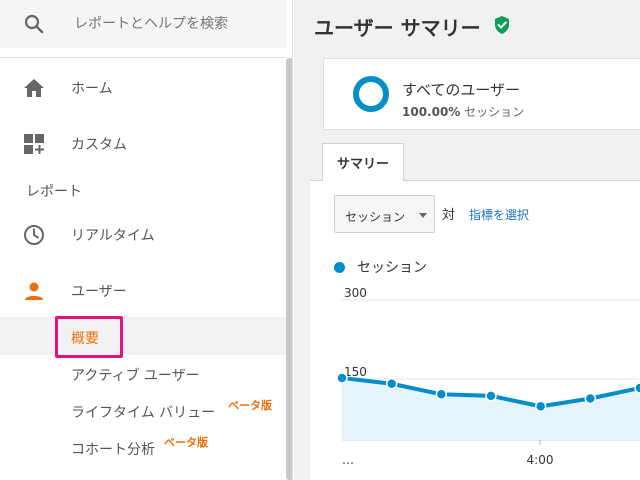 The height and width of the screenshot is (480, 640). I want to click on segment-ring-icon, so click(371, 94).